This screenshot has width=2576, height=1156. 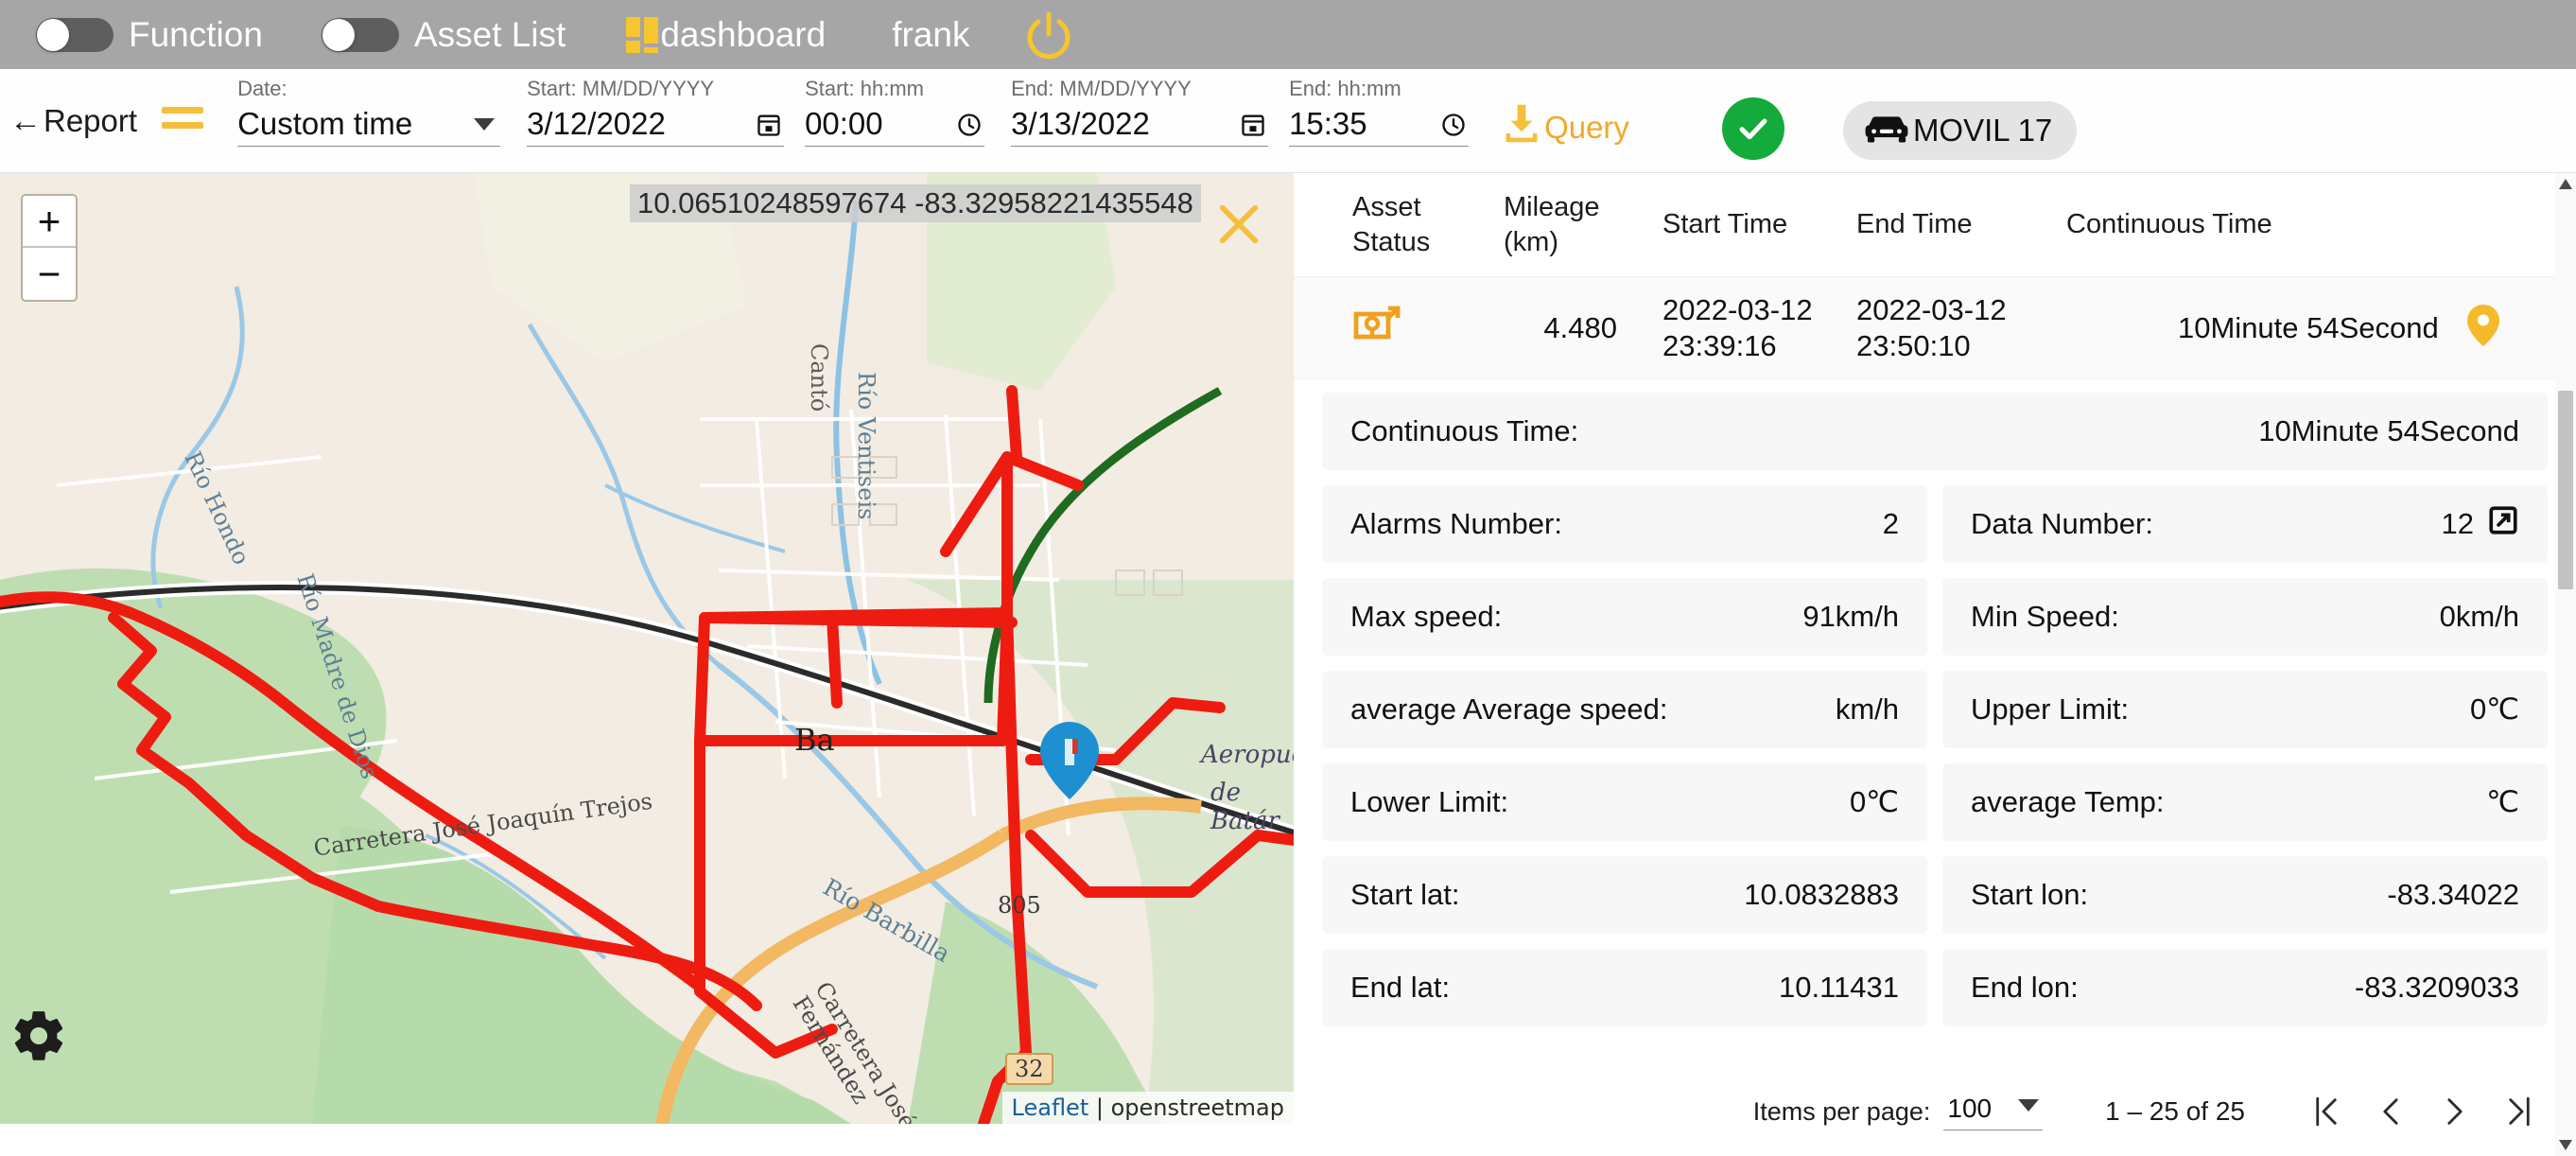 I want to click on col-mileage-line2: (km), so click(x=1531, y=242).